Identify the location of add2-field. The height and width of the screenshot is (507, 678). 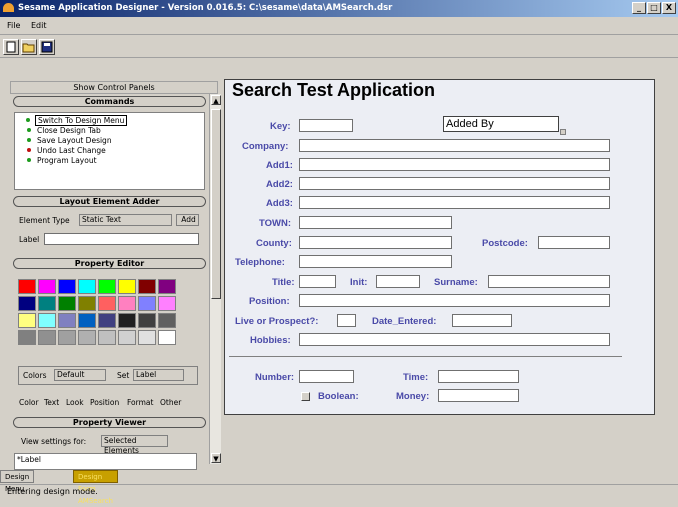
(454, 183).